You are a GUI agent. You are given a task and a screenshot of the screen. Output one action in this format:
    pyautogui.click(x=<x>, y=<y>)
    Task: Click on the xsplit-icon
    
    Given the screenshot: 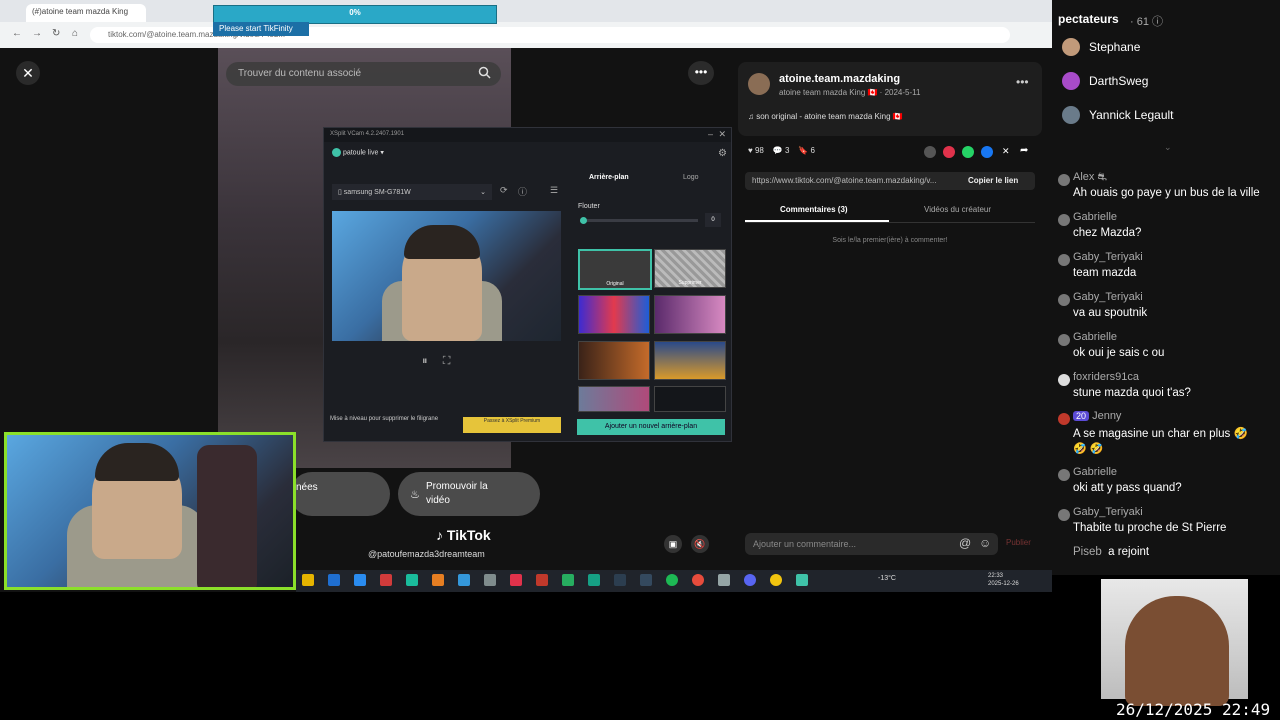 What is the action you would take?
    pyautogui.click(x=802, y=580)
    